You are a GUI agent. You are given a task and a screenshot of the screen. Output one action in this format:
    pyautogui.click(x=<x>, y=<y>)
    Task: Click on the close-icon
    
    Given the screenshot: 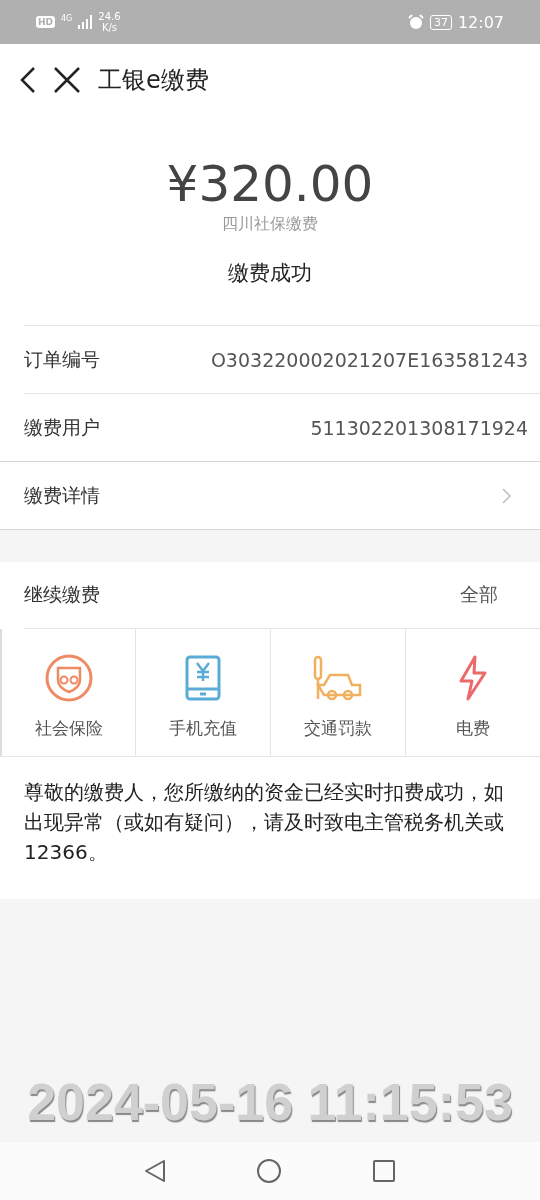 What is the action you would take?
    pyautogui.click(x=67, y=80)
    